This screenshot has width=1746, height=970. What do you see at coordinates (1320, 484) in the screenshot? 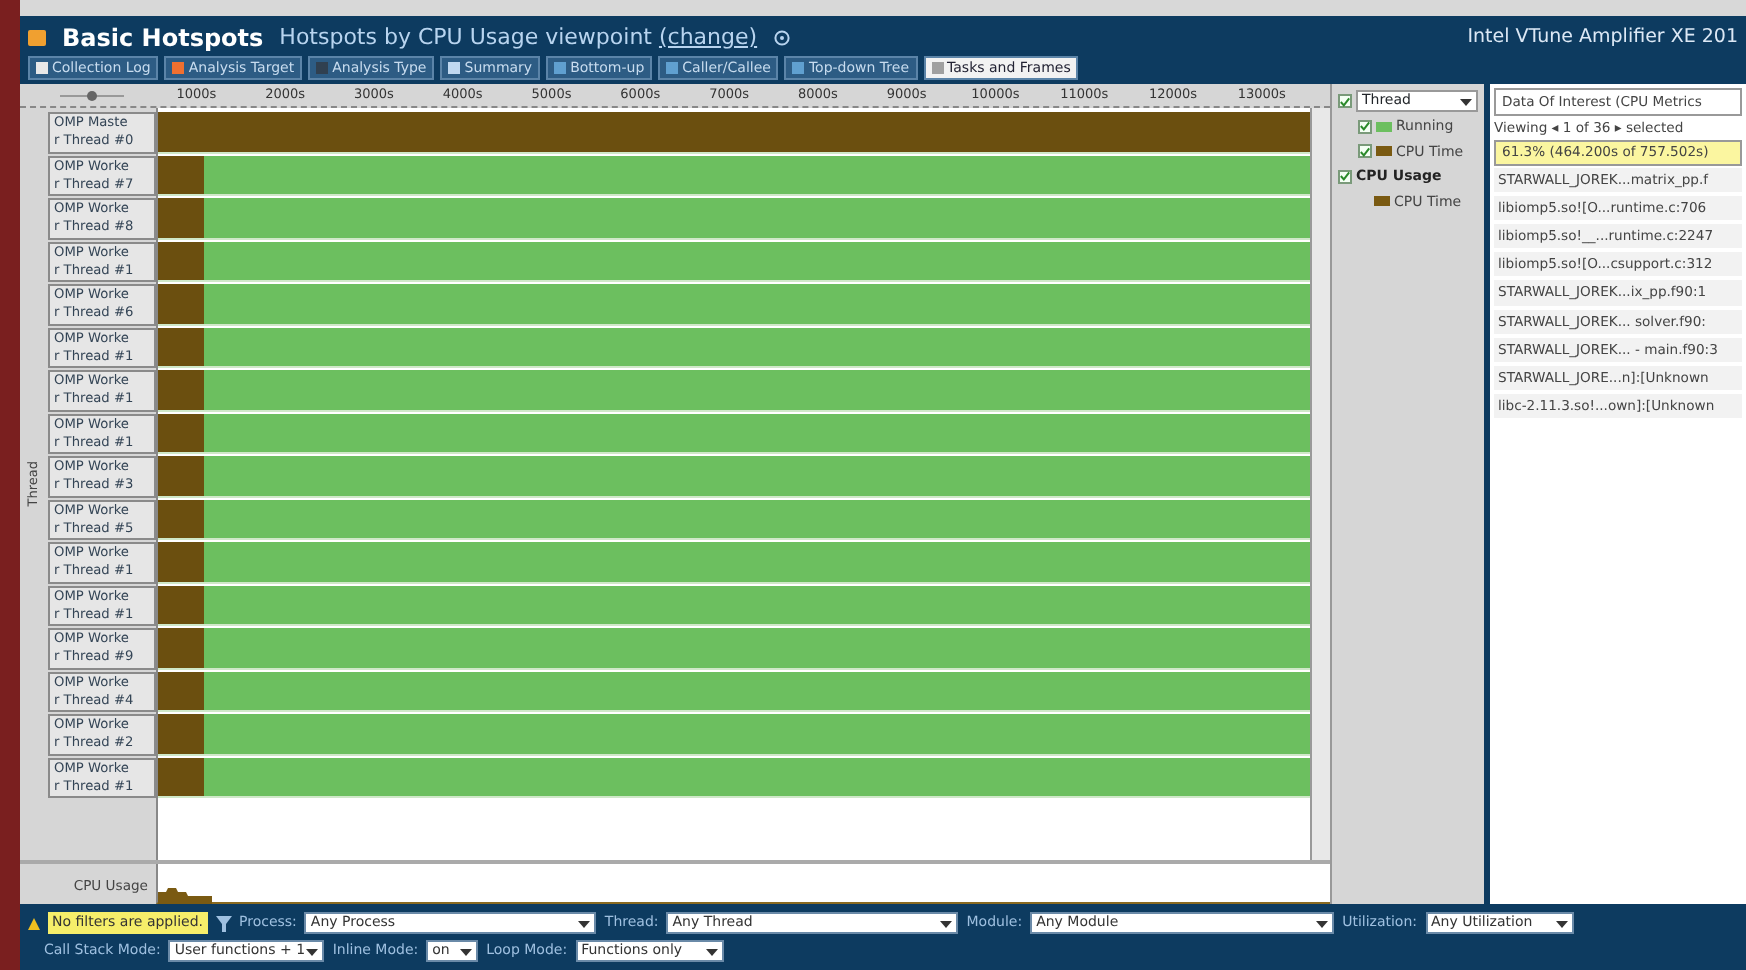
I see `scrollbar` at bounding box center [1320, 484].